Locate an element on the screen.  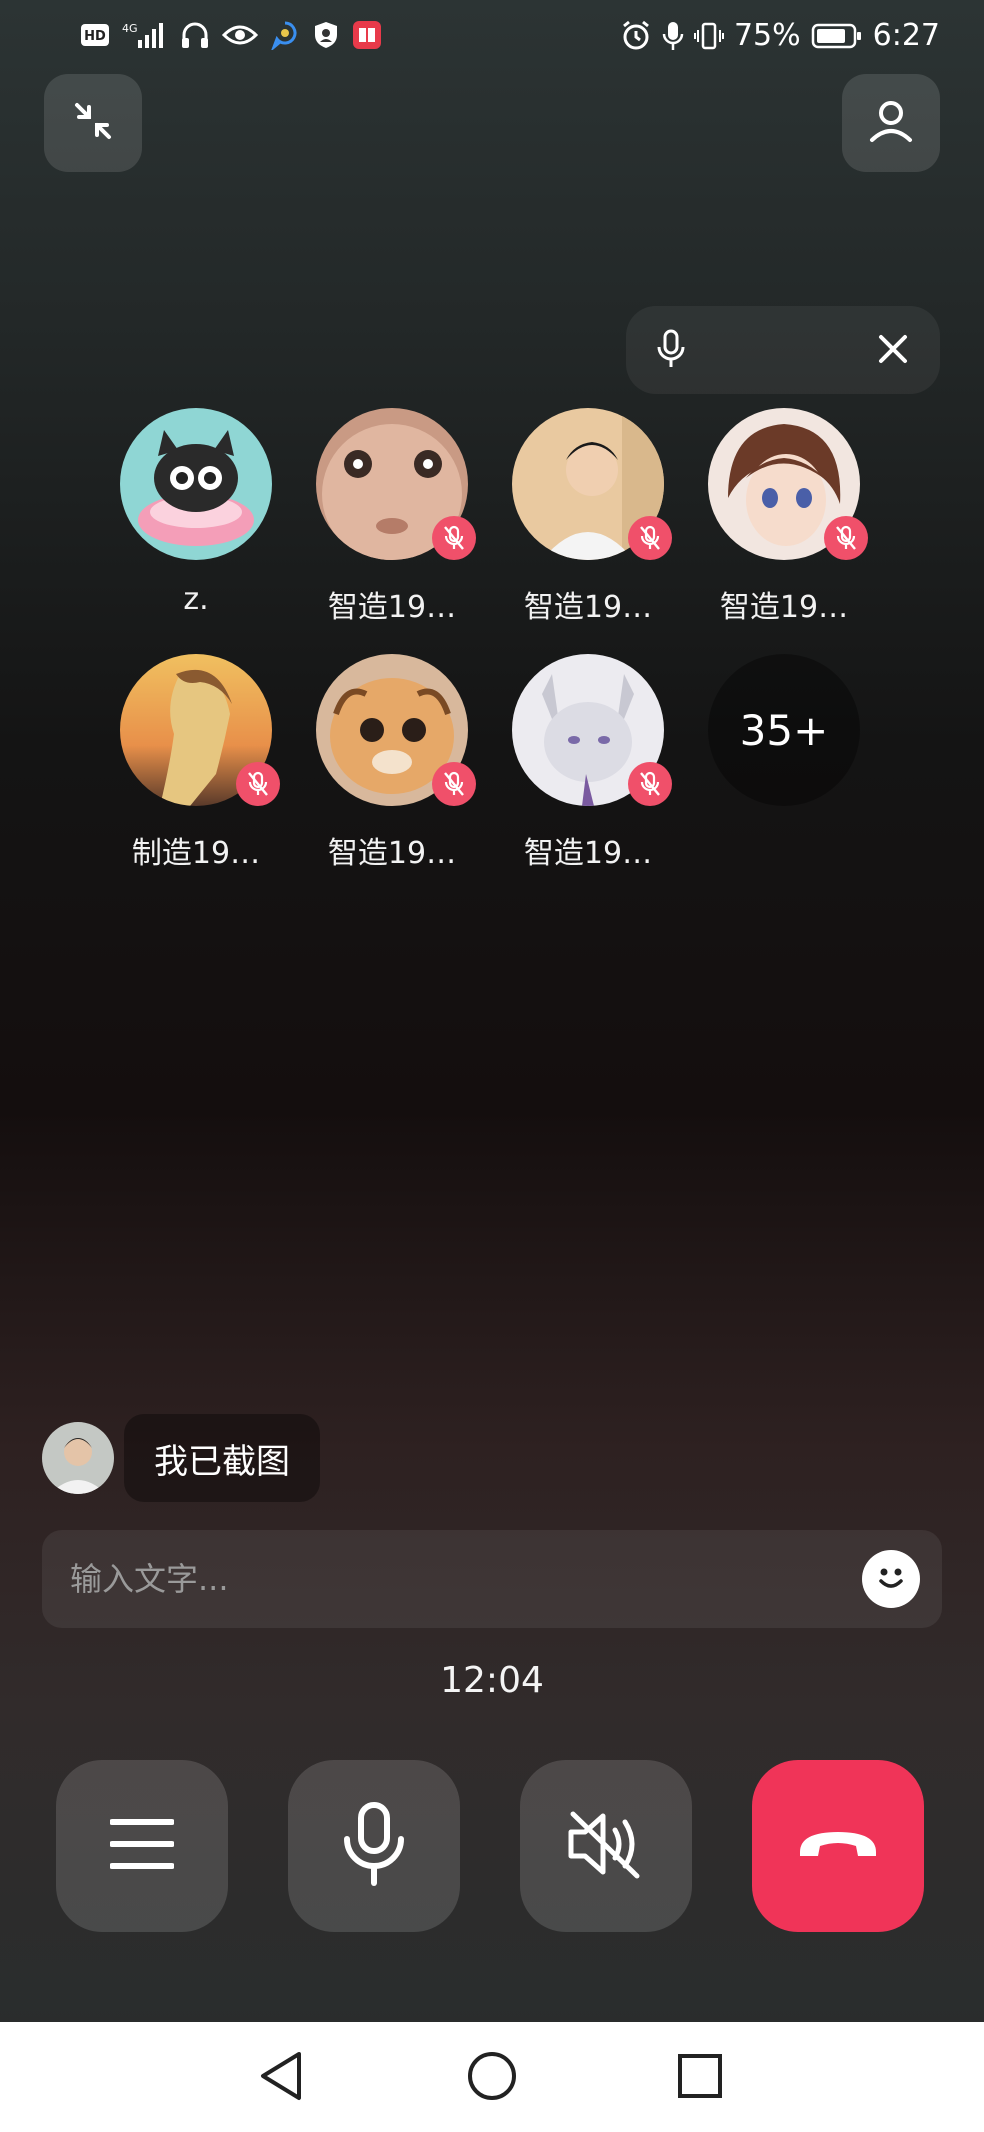
close-icon is located at coordinates (893, 351).